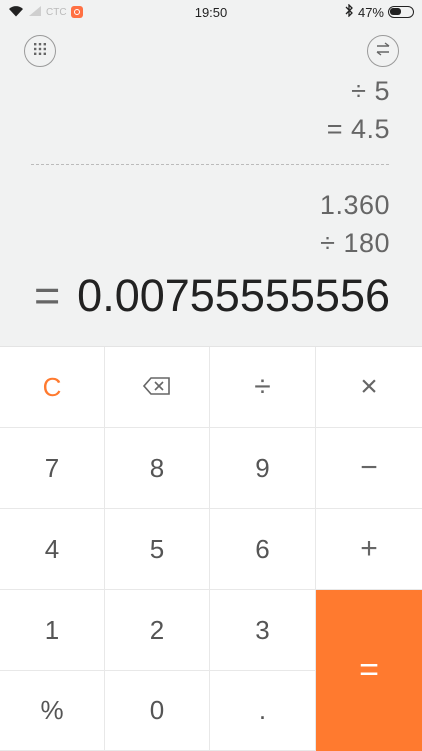 Image resolution: width=422 pixels, height=751 pixels. I want to click on history-line: = 4.5, so click(358, 129).